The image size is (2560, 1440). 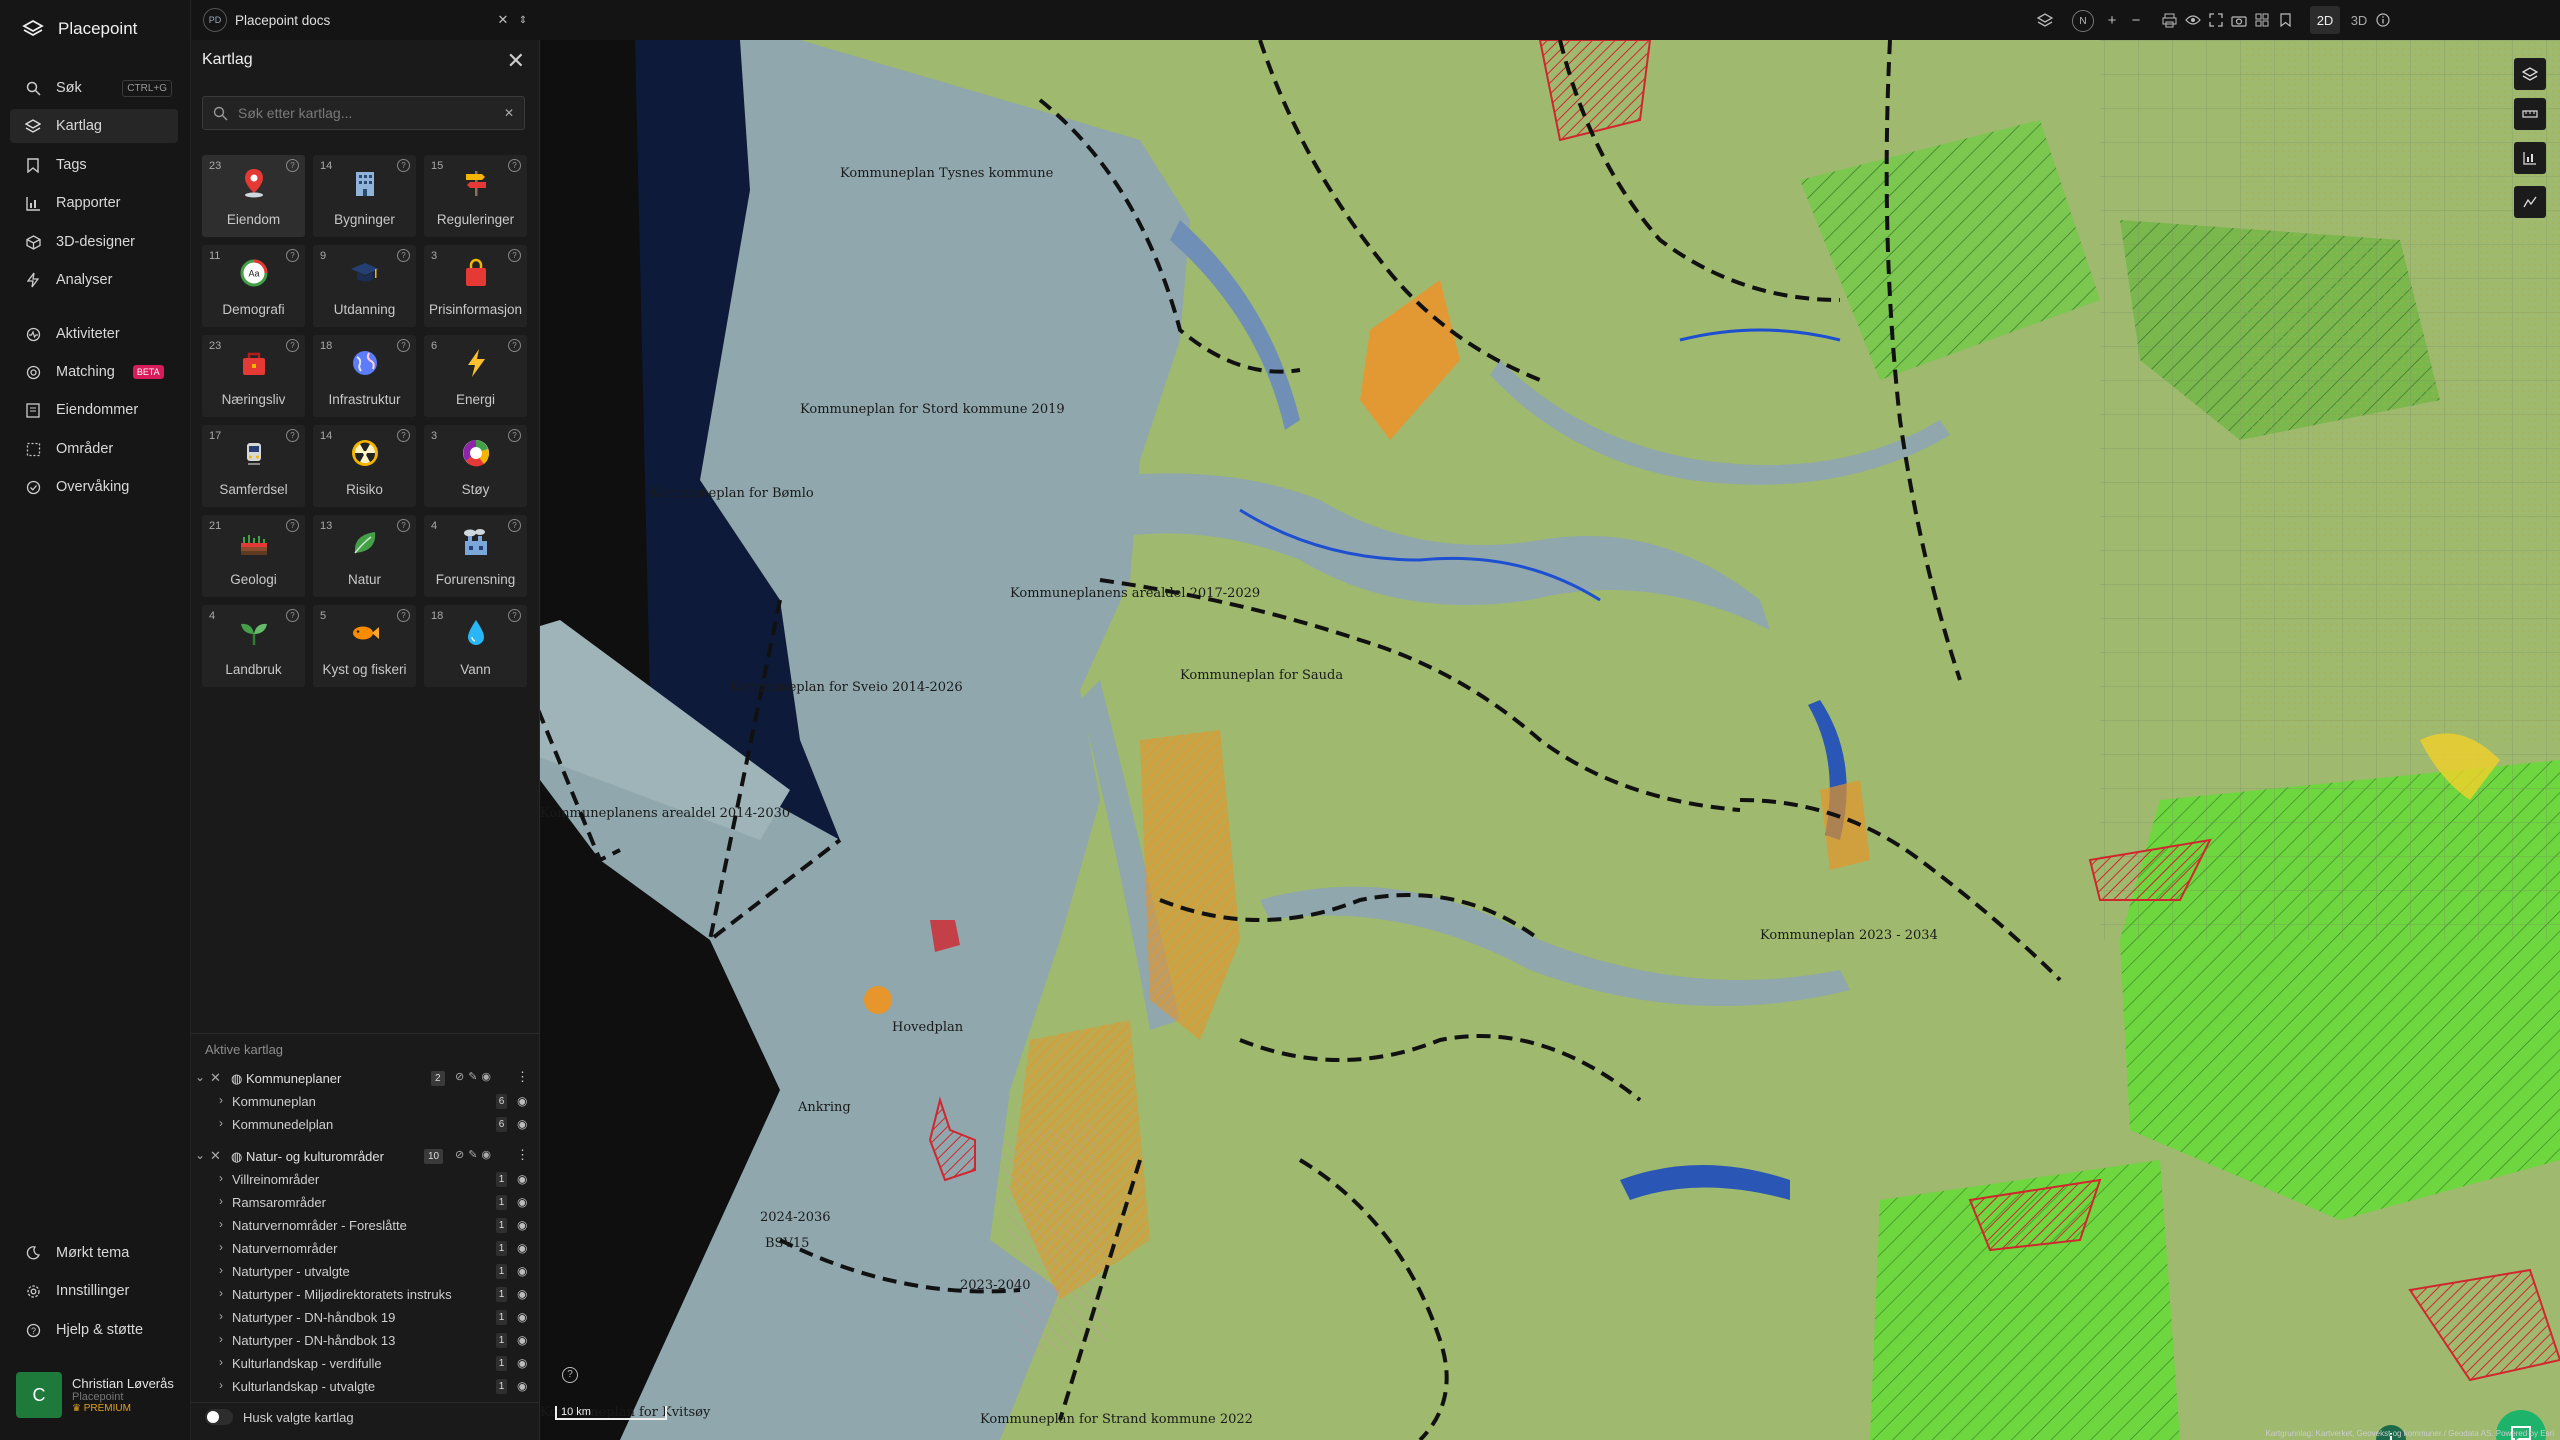 I want to click on nav-item-analyser: Analyser, so click(x=94, y=280).